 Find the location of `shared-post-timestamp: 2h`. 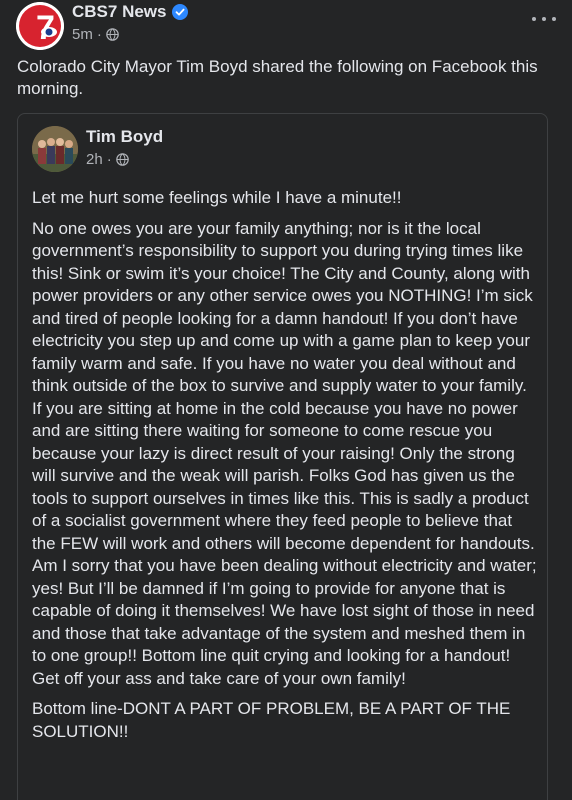

shared-post-timestamp: 2h is located at coordinates (94, 159).